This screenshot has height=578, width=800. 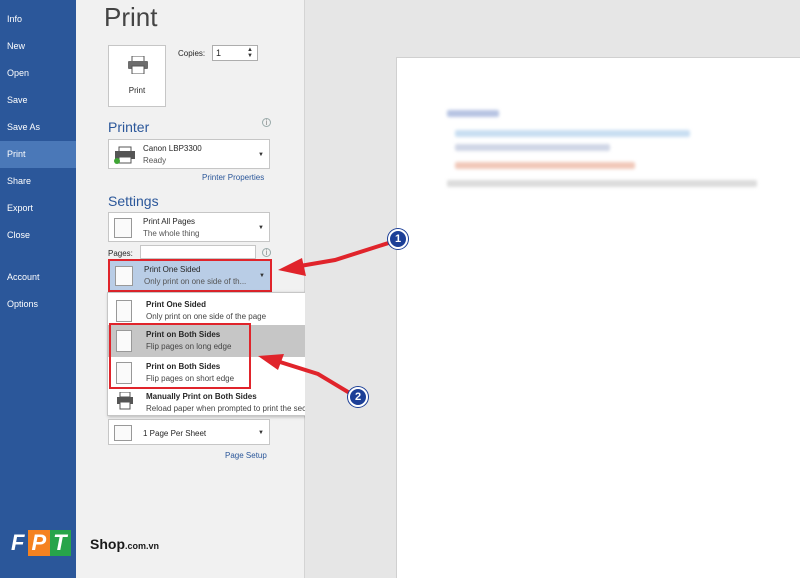 I want to click on shop-logo-text: Shop.com.vn, so click(x=125, y=544).